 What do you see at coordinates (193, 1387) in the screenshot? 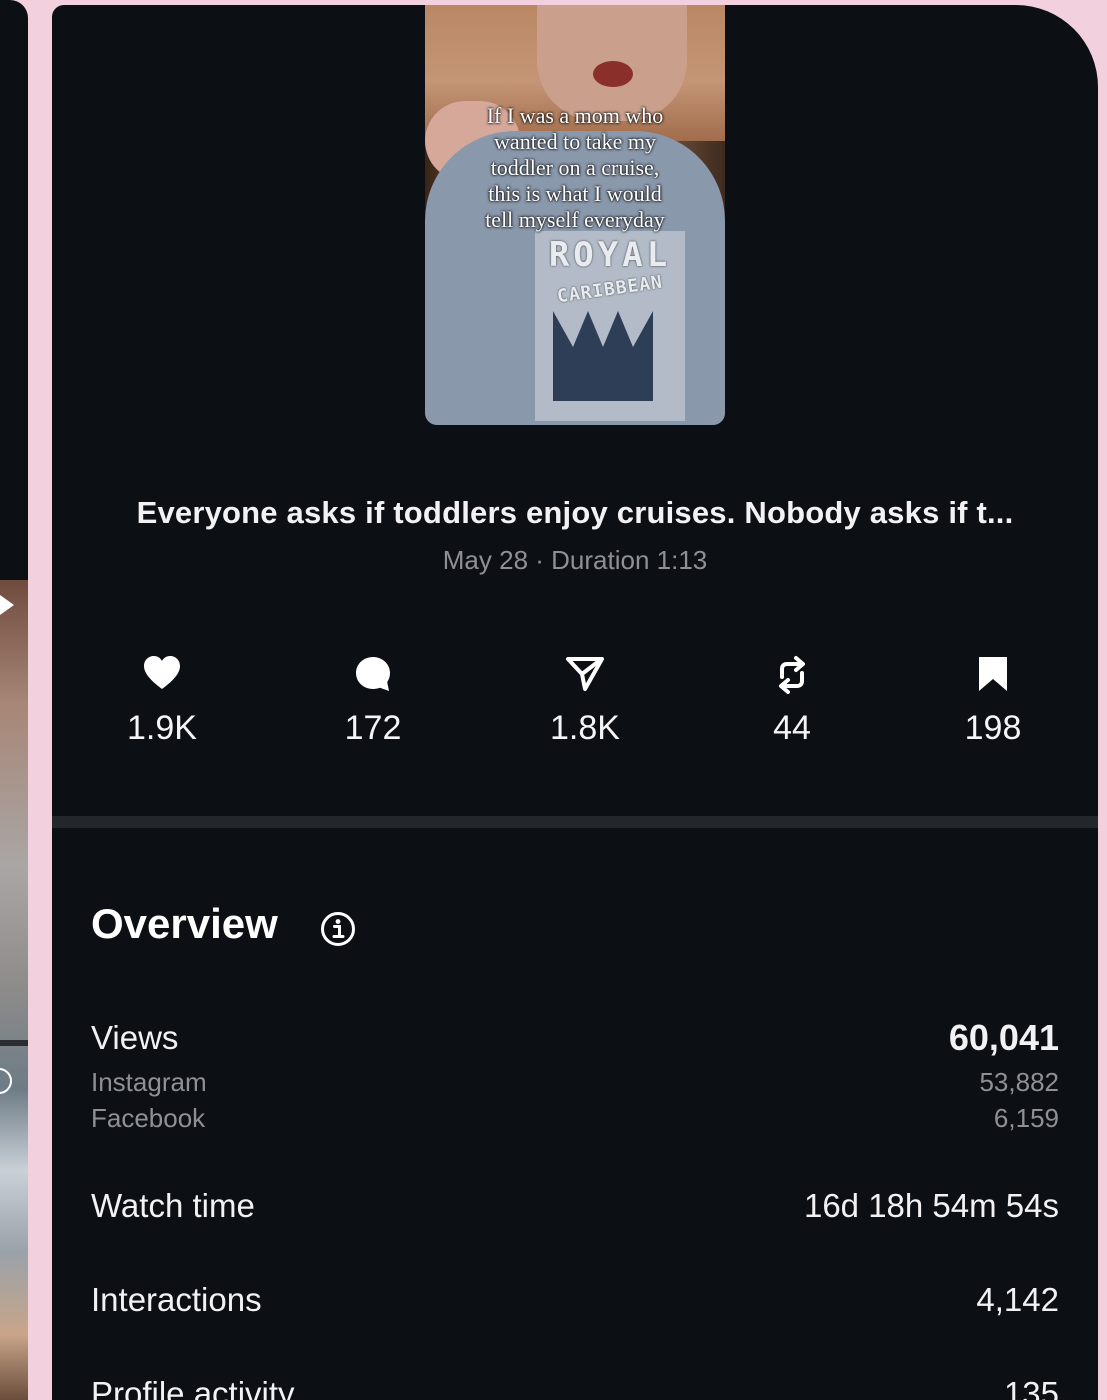
I see `profile-activity-label: Profile activity` at bounding box center [193, 1387].